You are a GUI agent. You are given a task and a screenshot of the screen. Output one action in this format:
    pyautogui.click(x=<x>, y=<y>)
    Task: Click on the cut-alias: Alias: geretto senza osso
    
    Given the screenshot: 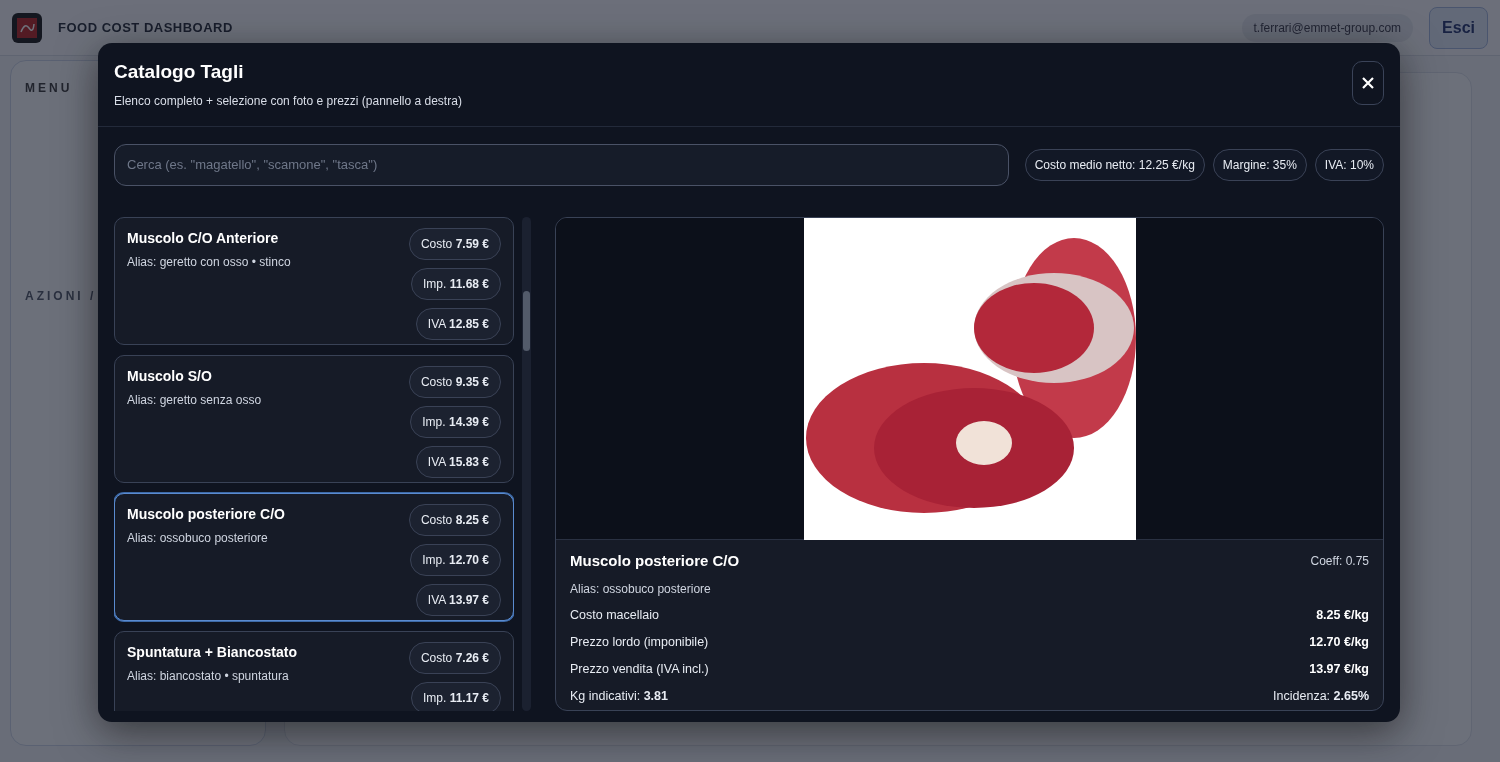 What is the action you would take?
    pyautogui.click(x=194, y=400)
    